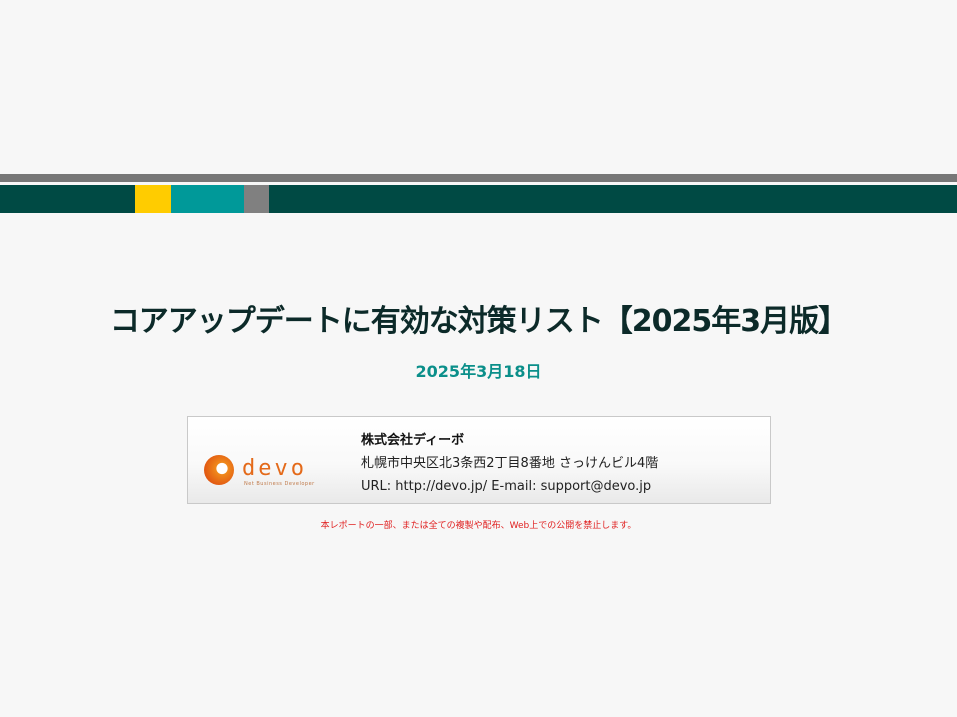 The height and width of the screenshot is (717, 957). What do you see at coordinates (207, 199) in the screenshot?
I see `accent-block-teal` at bounding box center [207, 199].